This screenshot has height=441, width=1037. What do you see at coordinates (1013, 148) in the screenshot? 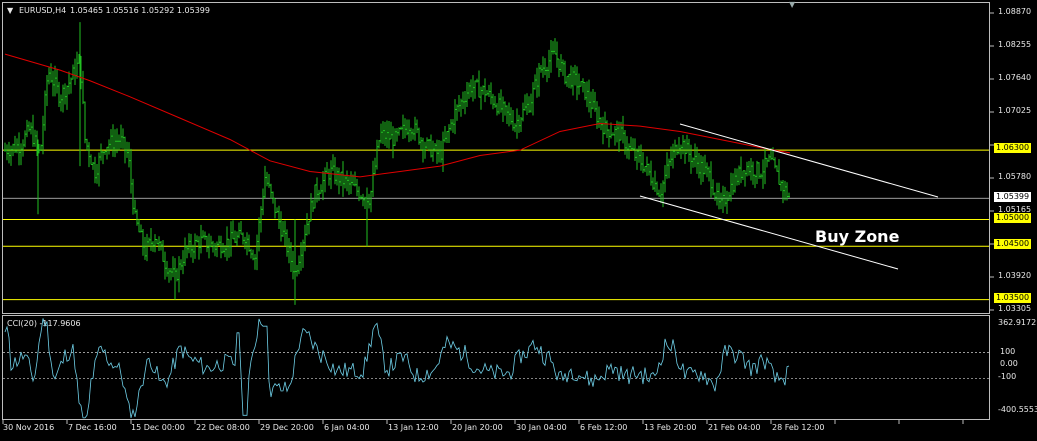
I see `level-badge-1.06300: 1.06300` at bounding box center [1013, 148].